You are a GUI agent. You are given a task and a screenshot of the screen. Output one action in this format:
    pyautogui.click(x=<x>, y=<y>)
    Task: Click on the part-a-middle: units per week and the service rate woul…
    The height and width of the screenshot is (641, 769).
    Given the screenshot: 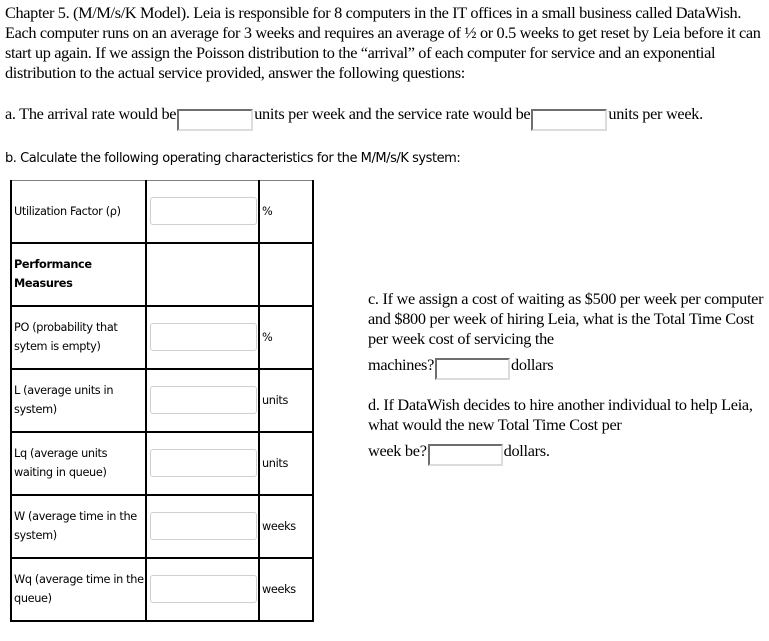 What is the action you would take?
    pyautogui.click(x=392, y=113)
    